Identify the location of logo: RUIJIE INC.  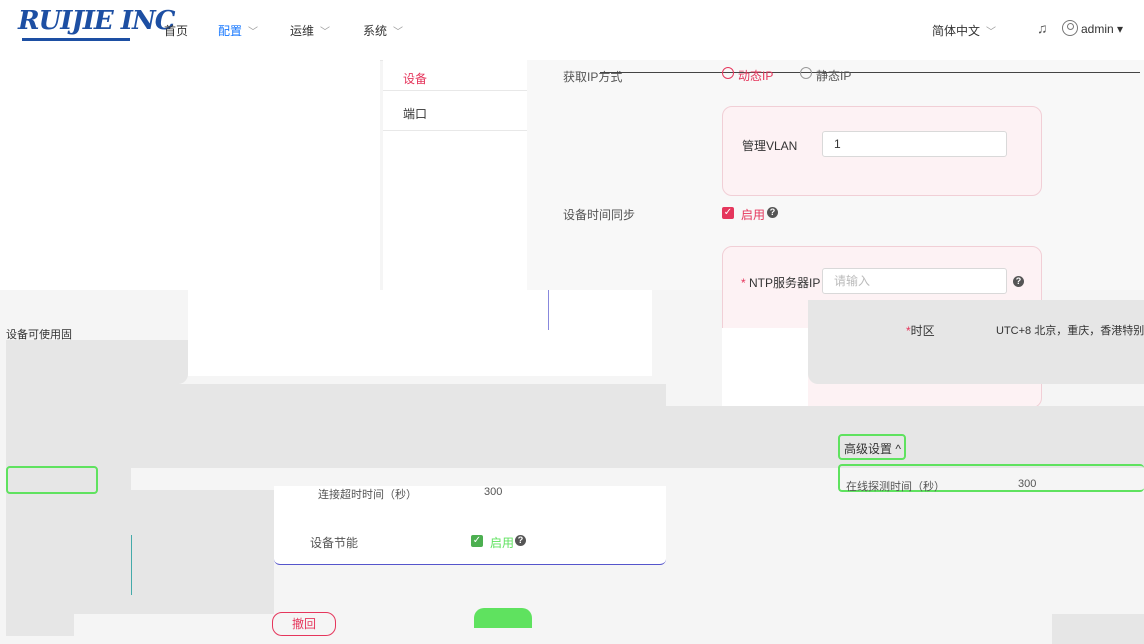
(96, 21).